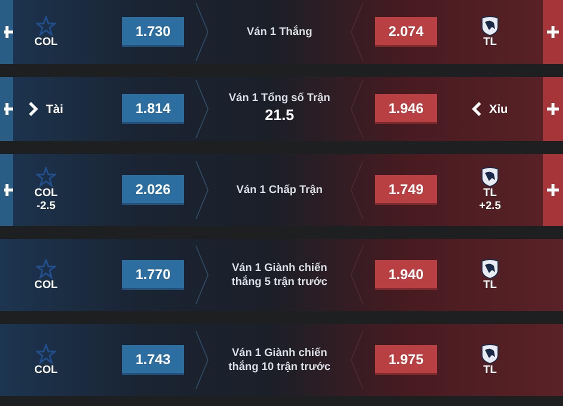 Image resolution: width=563 pixels, height=406 pixels. Describe the element at coordinates (498, 109) in the screenshot. I see `bet-side-label: Xỉu` at that location.